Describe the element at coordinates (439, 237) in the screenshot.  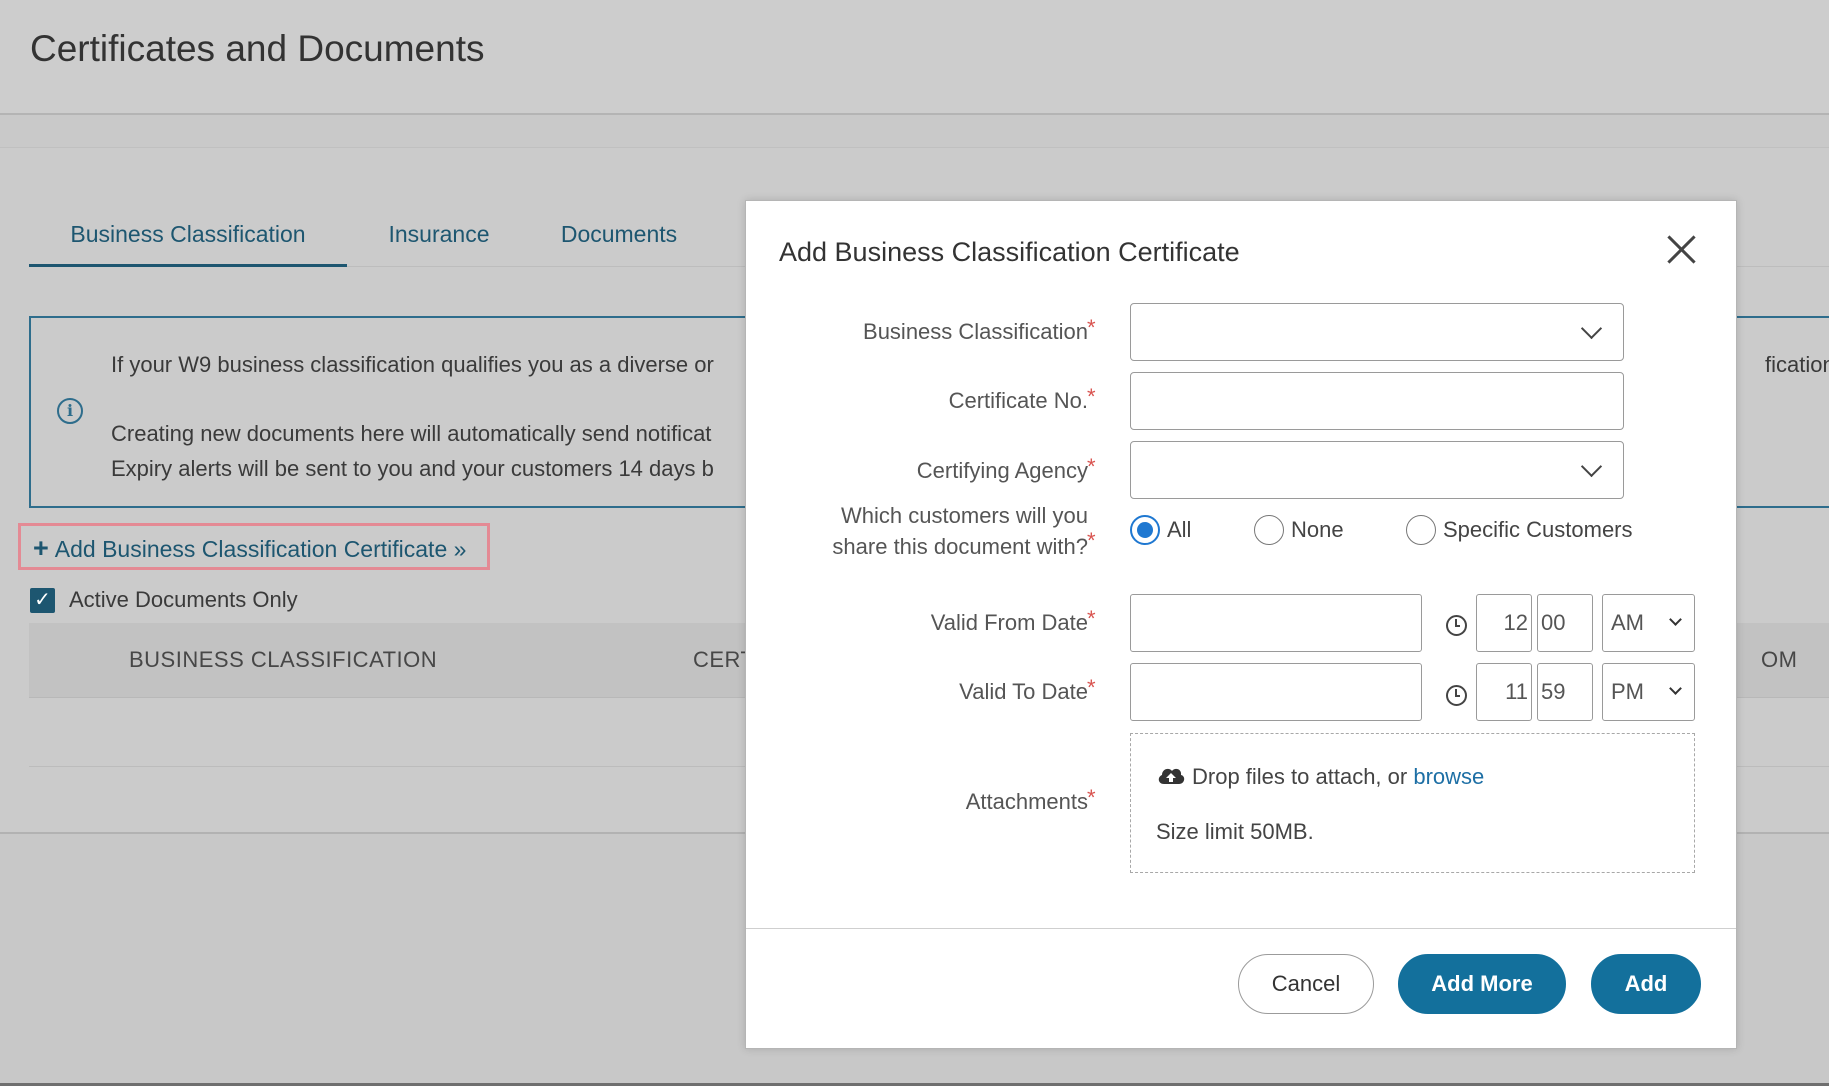
I see `tab-insurance: Insurance` at that location.